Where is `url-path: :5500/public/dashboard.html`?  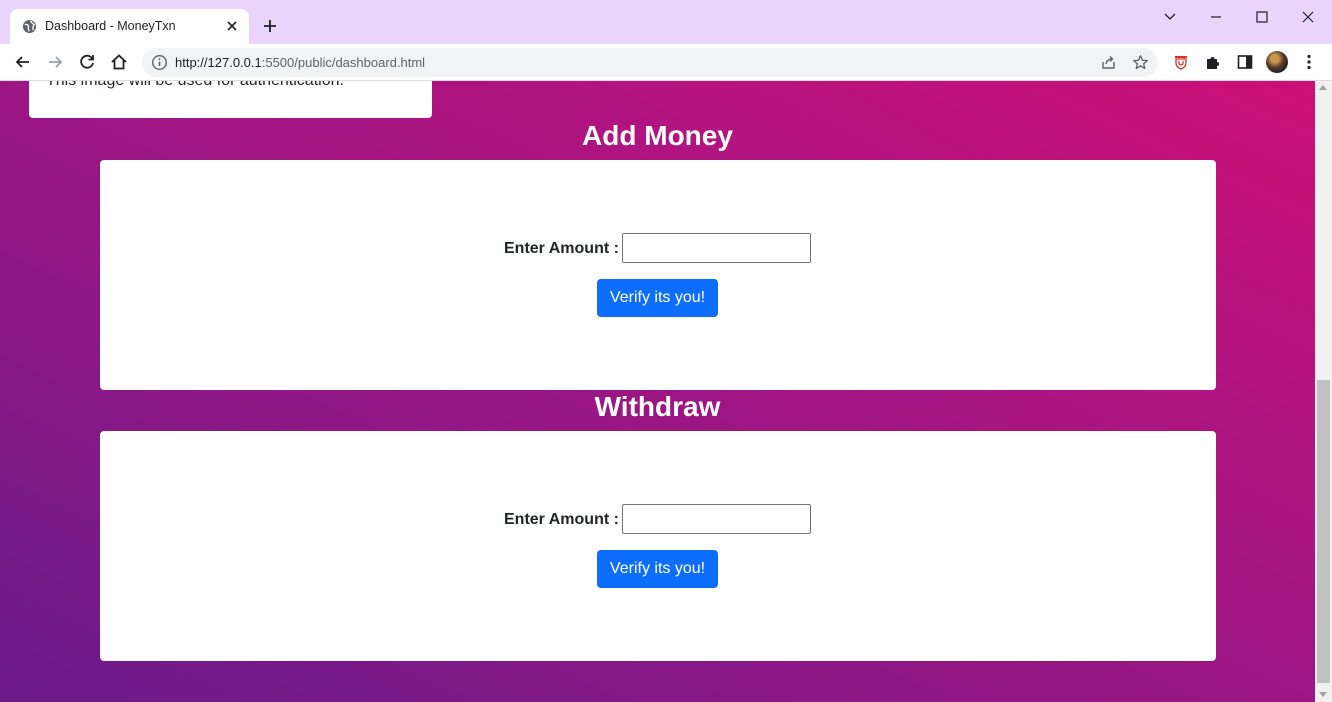 url-path: :5500/public/dashboard.html is located at coordinates (343, 62).